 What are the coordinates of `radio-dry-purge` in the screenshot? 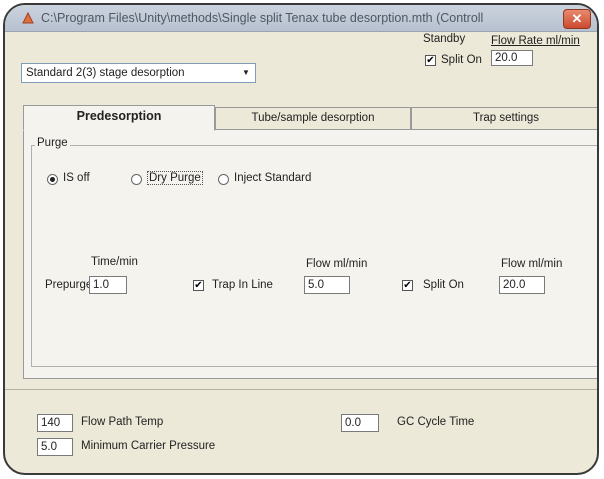 It's located at (136, 179).